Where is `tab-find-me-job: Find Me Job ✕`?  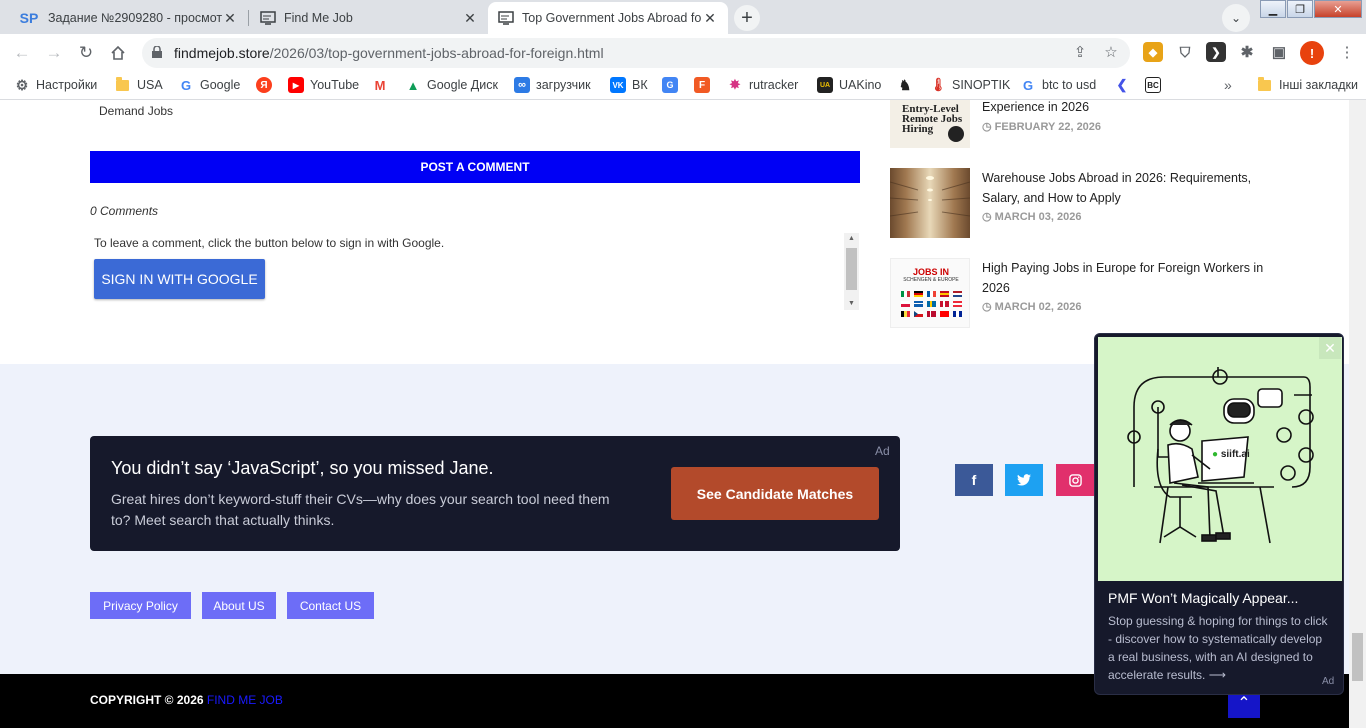 tab-find-me-job: Find Me Job ✕ is located at coordinates (369, 18).